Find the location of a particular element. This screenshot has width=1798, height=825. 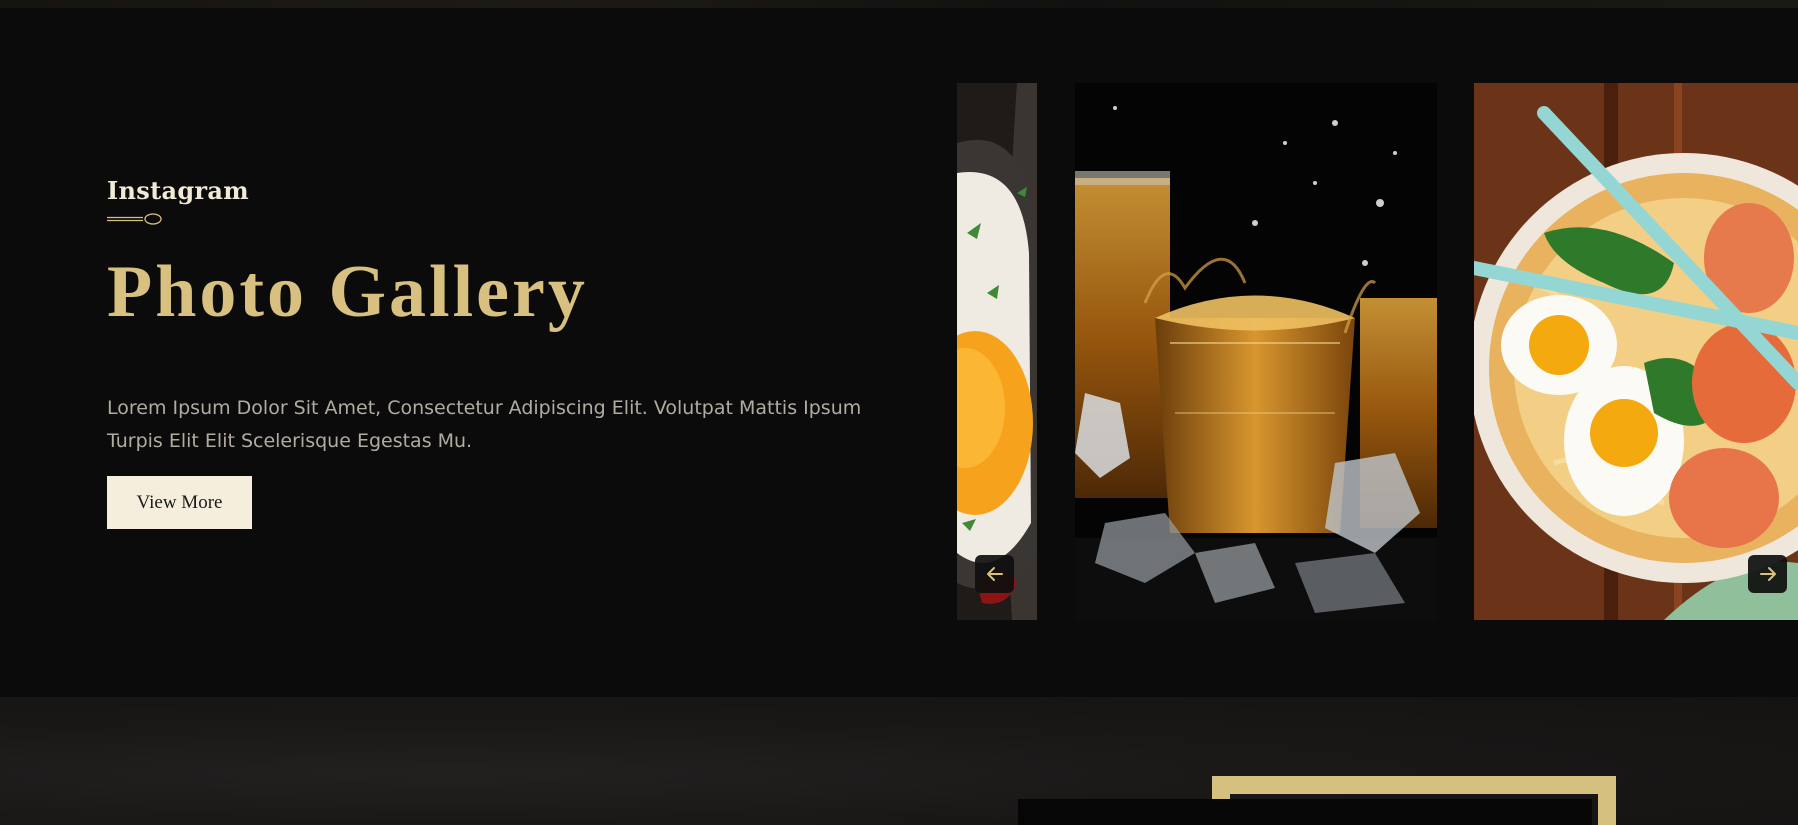

ramen-image is located at coordinates (1636, 351).